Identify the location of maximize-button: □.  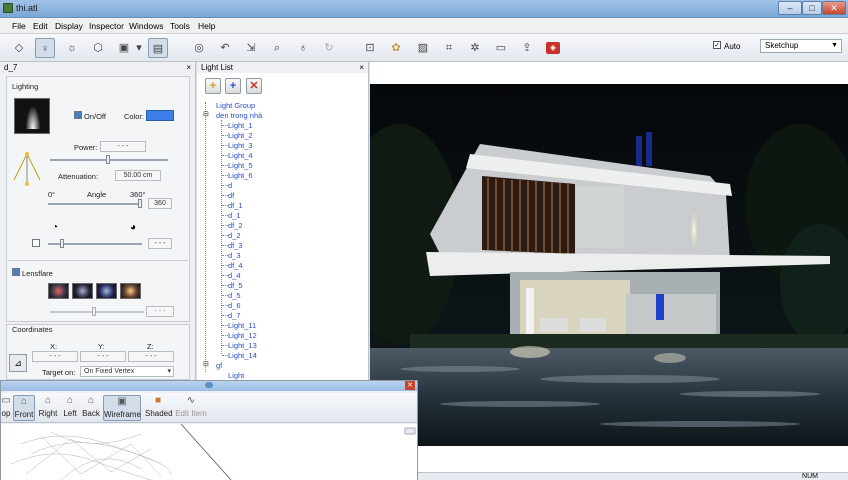
(812, 8).